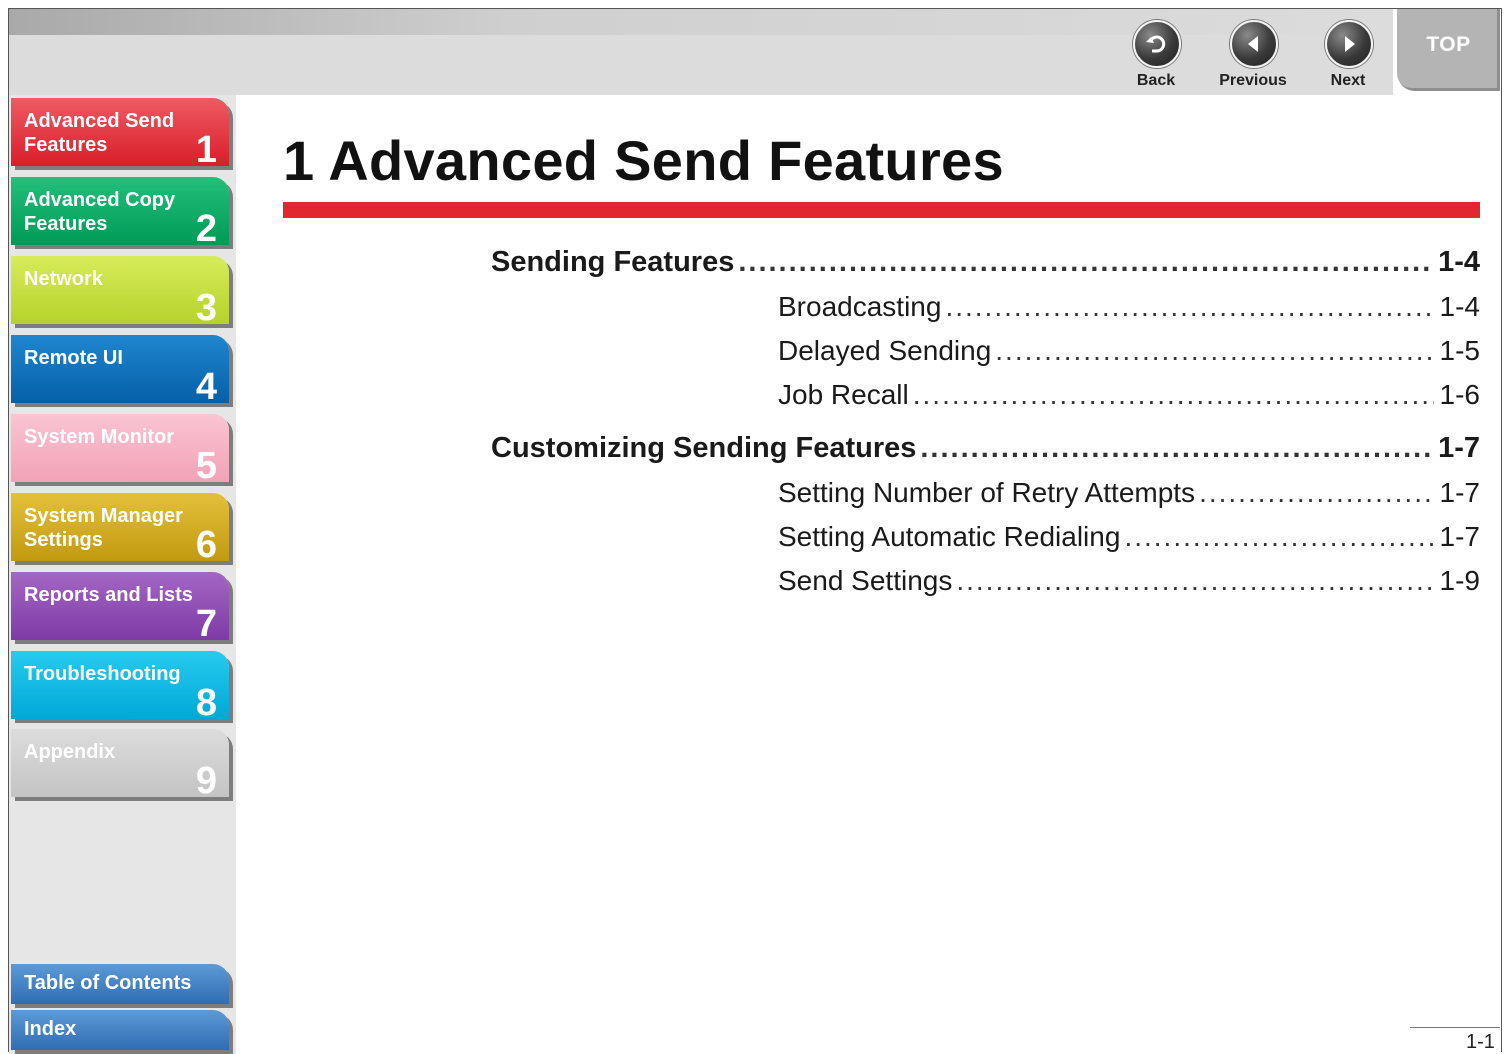  What do you see at coordinates (949, 536) in the screenshot?
I see `toc-entry-title: Setting Automatic Redialing` at bounding box center [949, 536].